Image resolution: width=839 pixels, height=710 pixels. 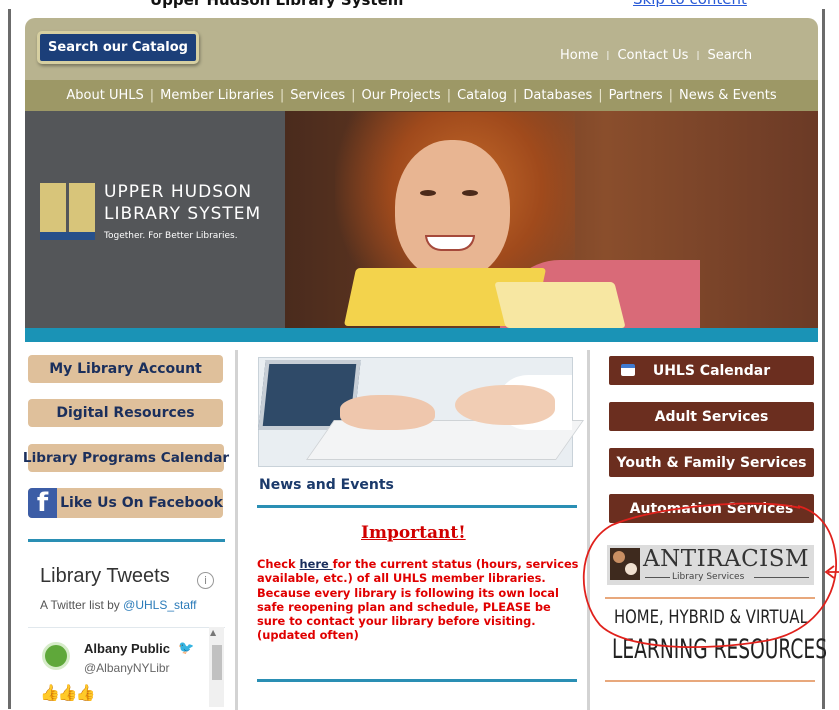 I want to click on uhls-logo-bar, so click(x=67, y=236).